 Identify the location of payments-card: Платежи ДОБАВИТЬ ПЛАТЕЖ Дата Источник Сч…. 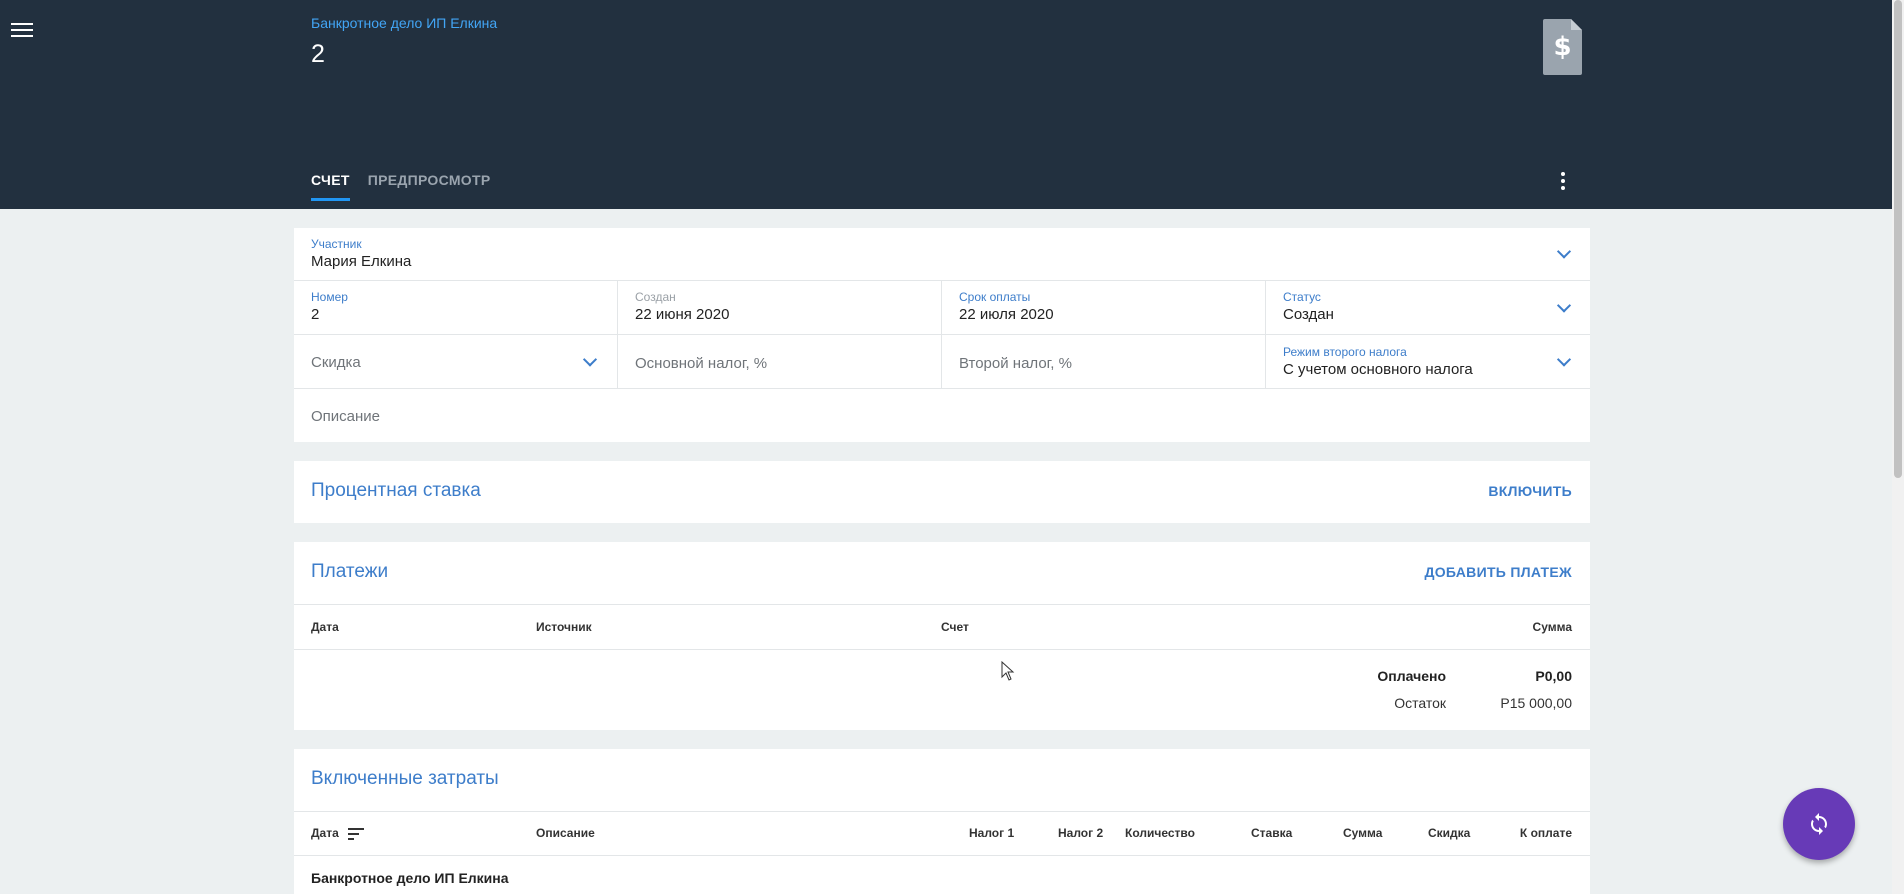
(942, 636).